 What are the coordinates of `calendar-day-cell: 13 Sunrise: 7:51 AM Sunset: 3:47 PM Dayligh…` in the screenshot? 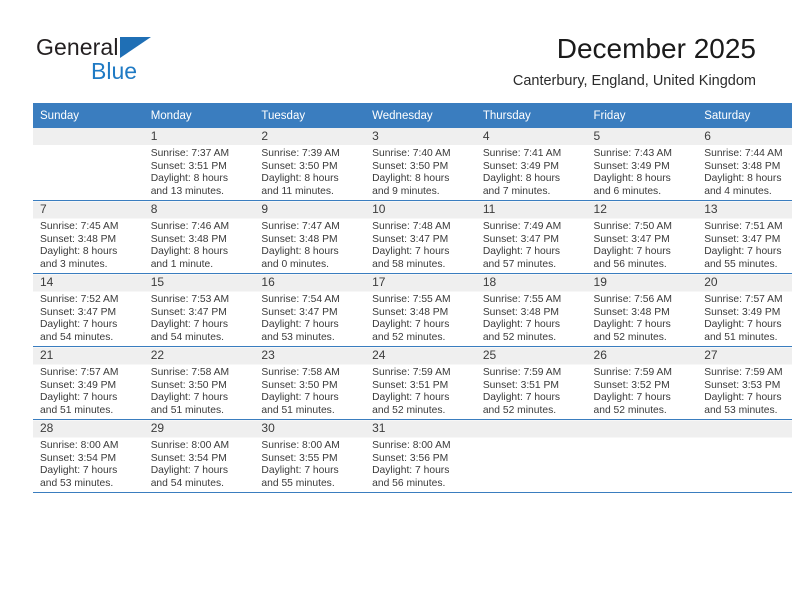 It's located at (744, 237).